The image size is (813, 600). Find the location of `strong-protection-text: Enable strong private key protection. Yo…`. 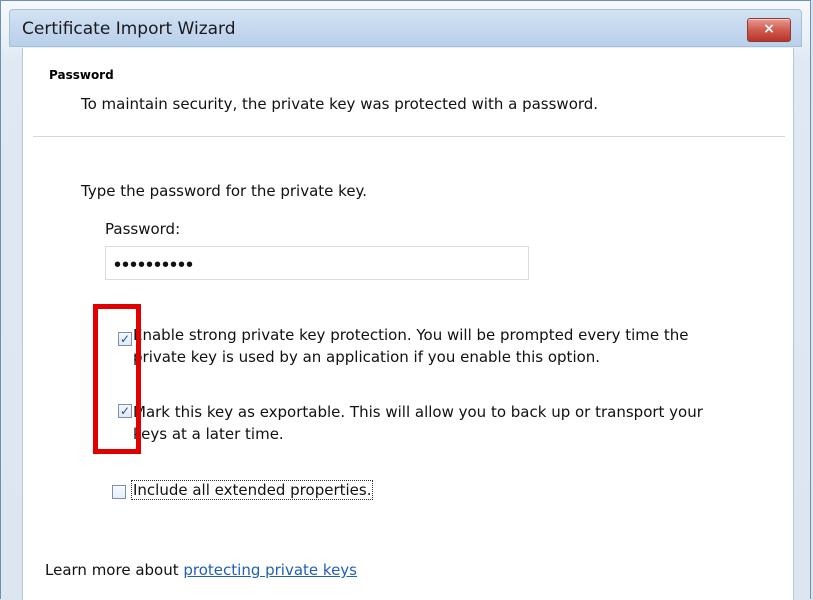

strong-protection-text: Enable strong private key protection. Yo… is located at coordinates (411, 346).